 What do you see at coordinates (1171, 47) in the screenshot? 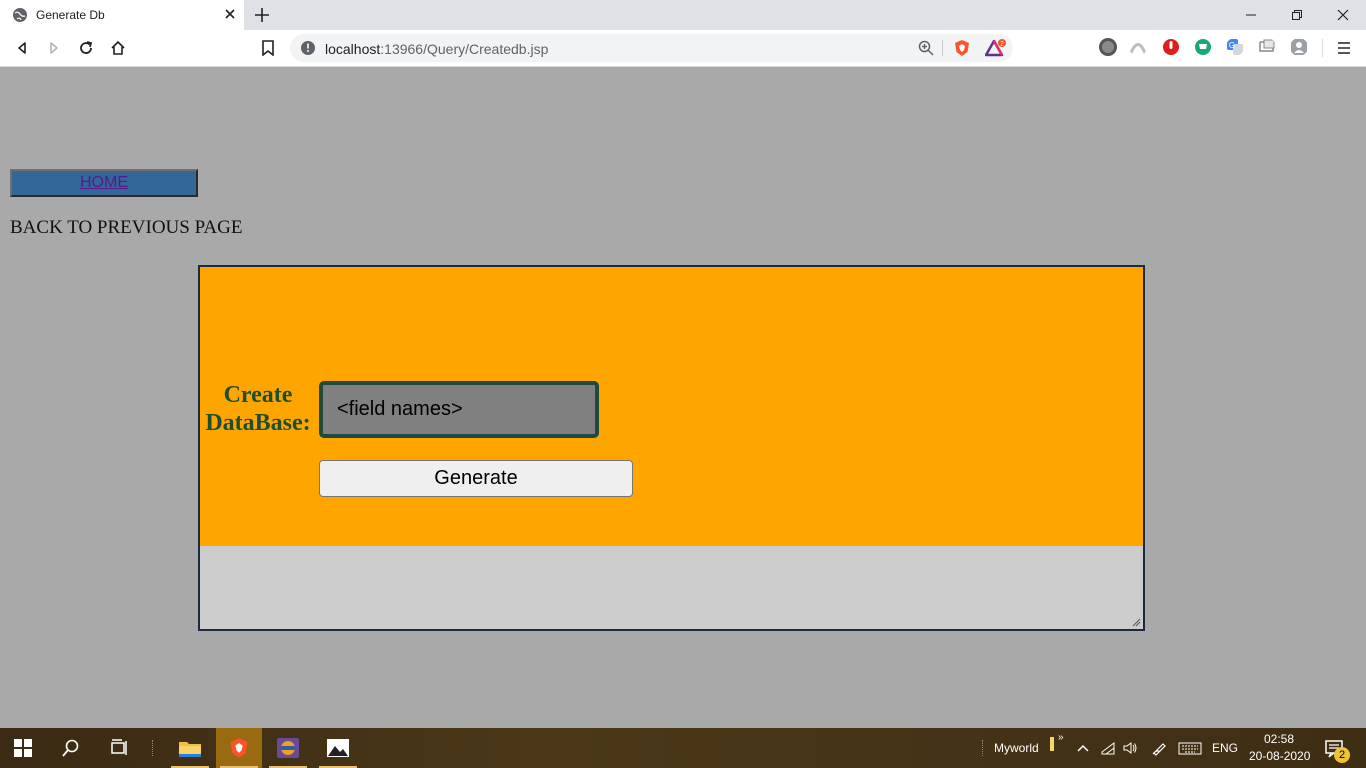
I see `extension-adblock-icon` at bounding box center [1171, 47].